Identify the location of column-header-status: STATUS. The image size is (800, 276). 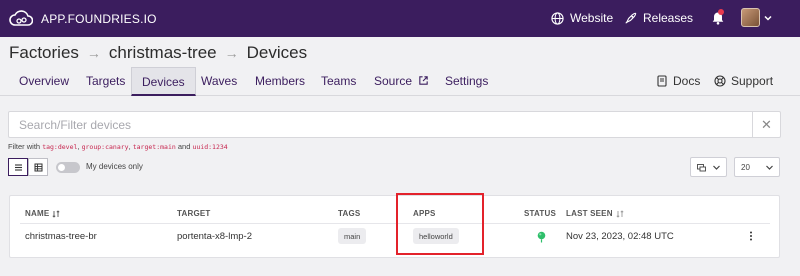
(540, 213).